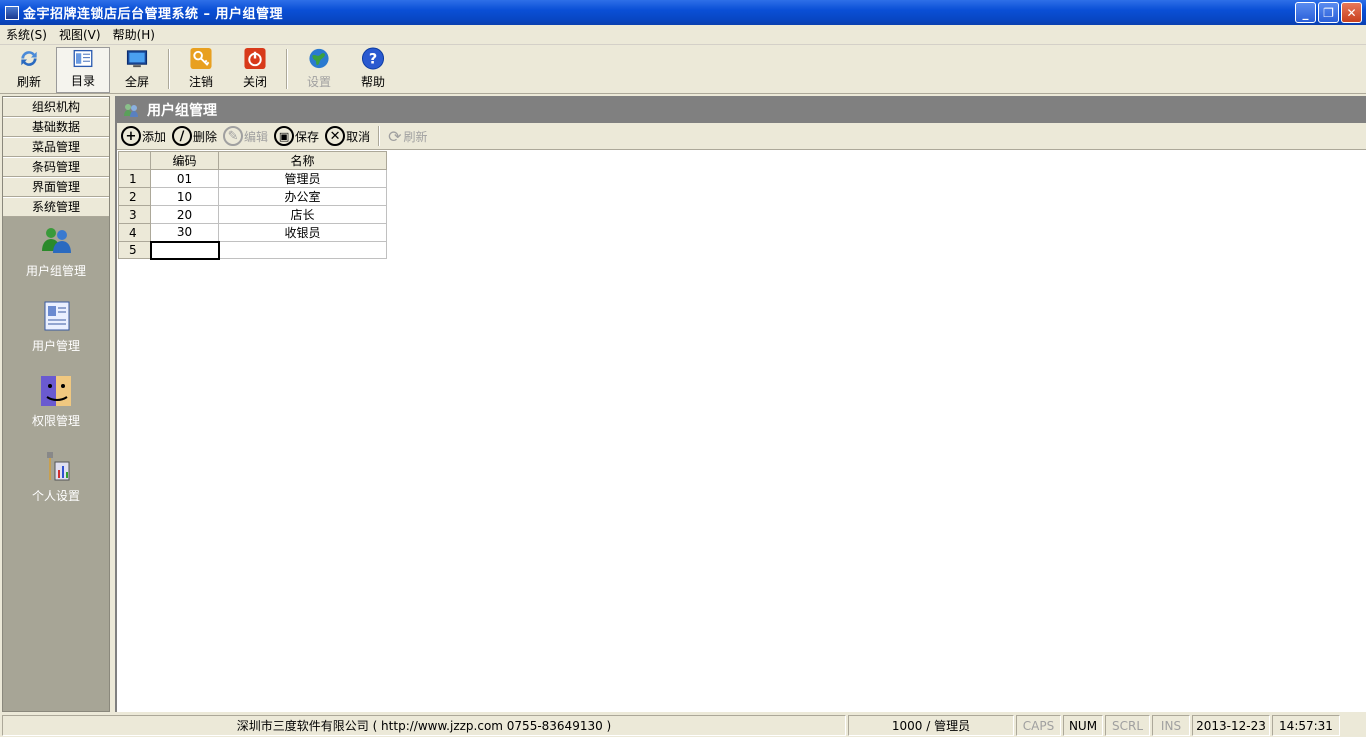 The image size is (1366, 737). I want to click on cell-name: 管理员, so click(302, 178).